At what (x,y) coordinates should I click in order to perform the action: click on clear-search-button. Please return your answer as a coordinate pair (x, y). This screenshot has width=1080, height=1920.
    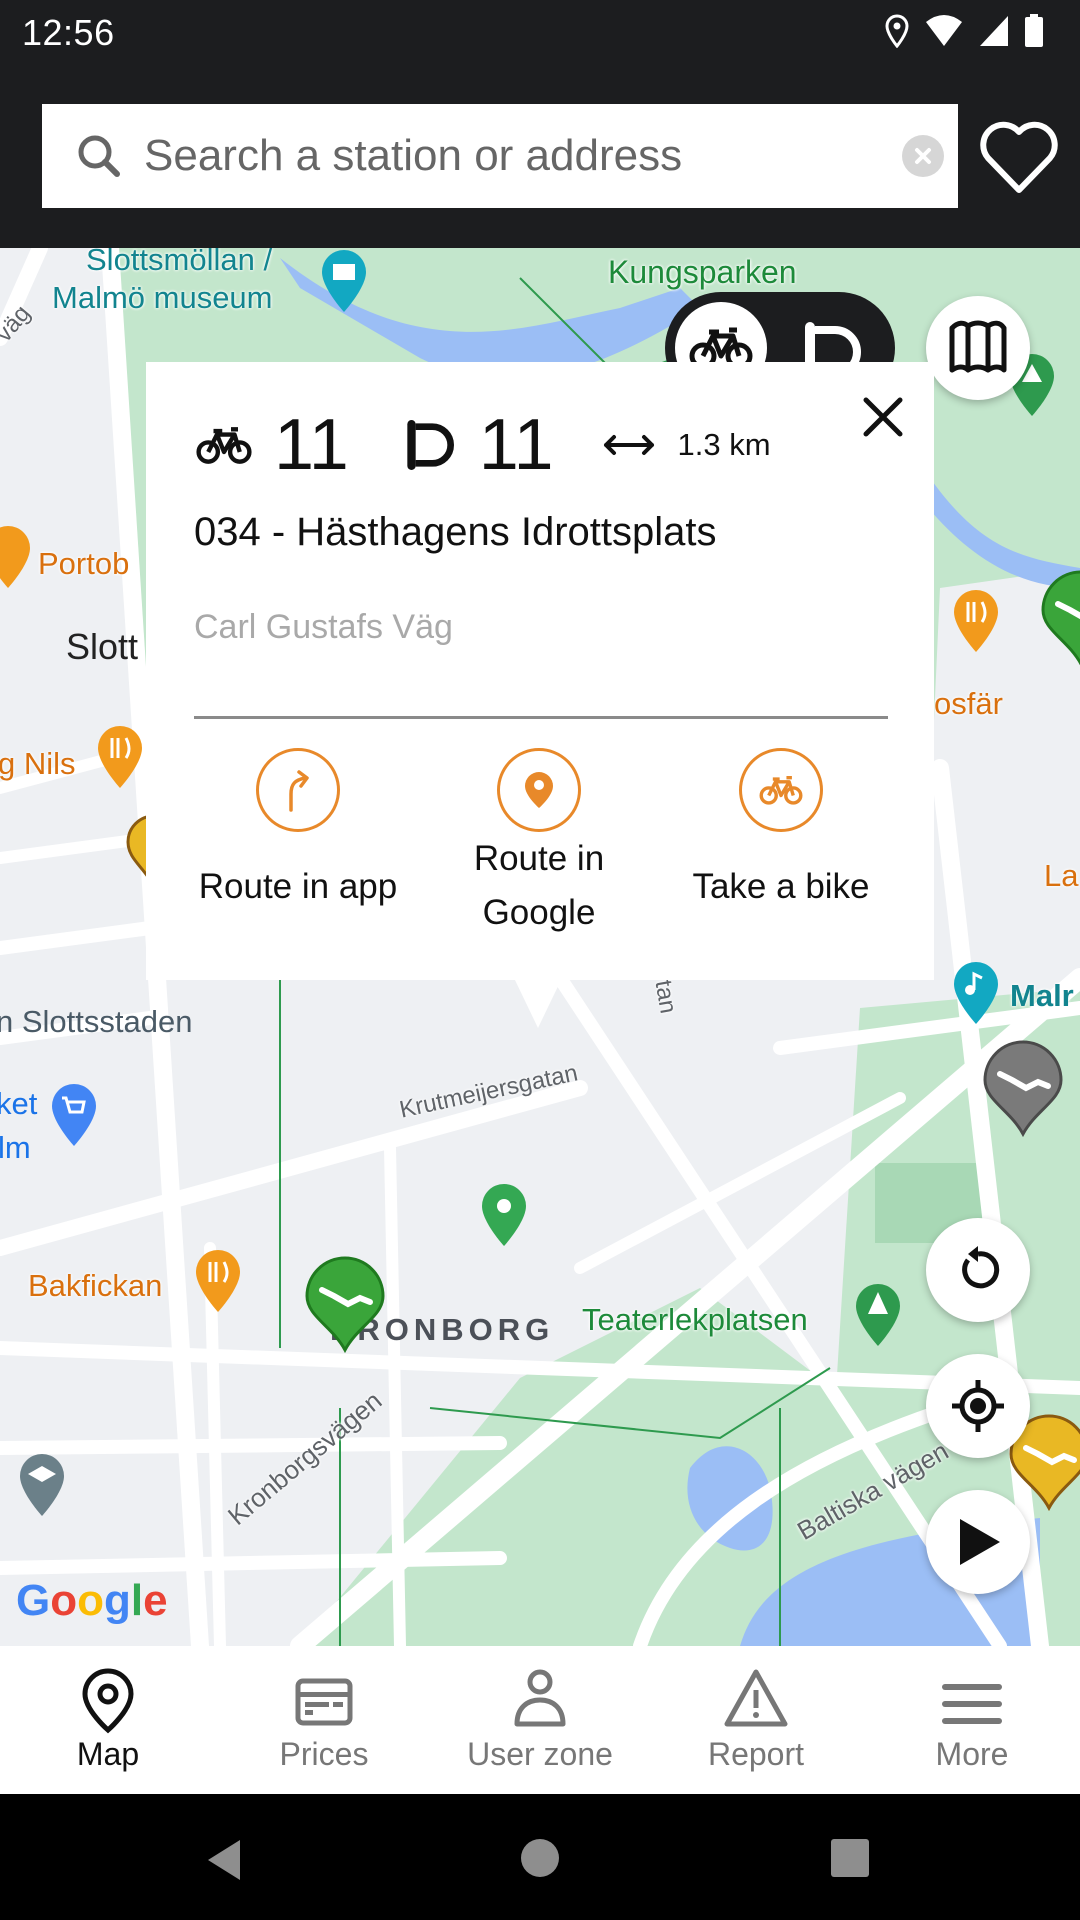
    Looking at the image, I should click on (923, 156).